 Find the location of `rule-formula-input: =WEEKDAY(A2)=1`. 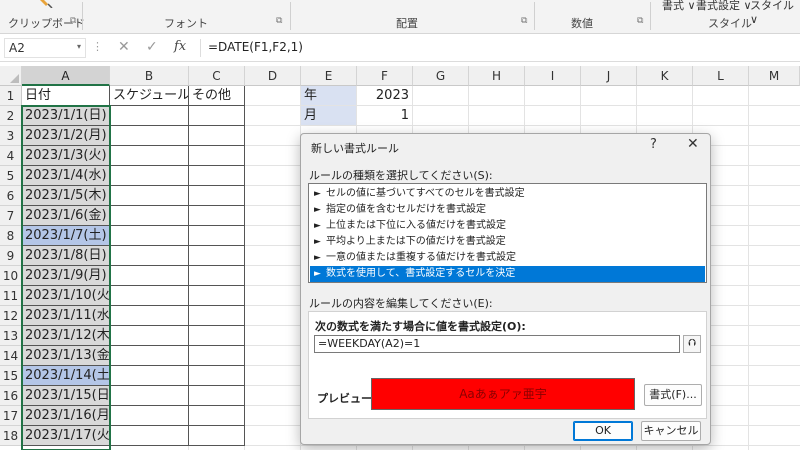

rule-formula-input: =WEEKDAY(A2)=1 is located at coordinates (497, 344).